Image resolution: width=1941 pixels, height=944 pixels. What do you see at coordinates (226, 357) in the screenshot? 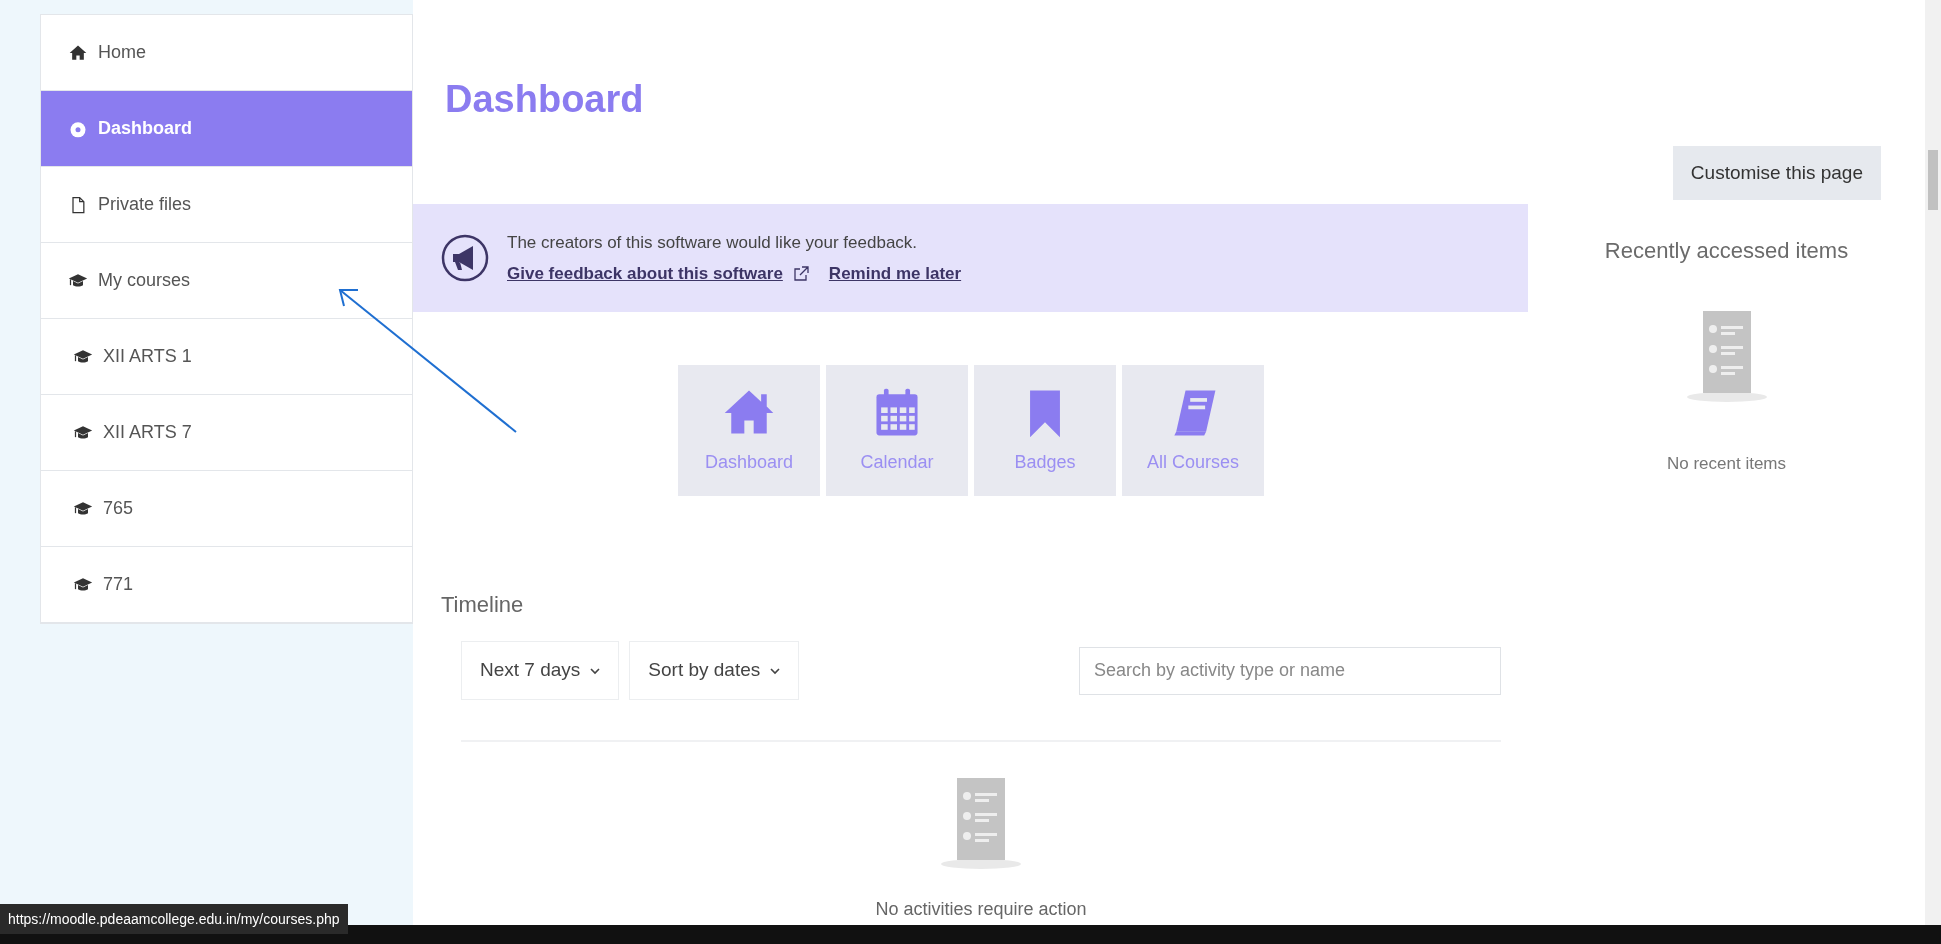
I see `nav-item: XII ARTS 1` at bounding box center [226, 357].